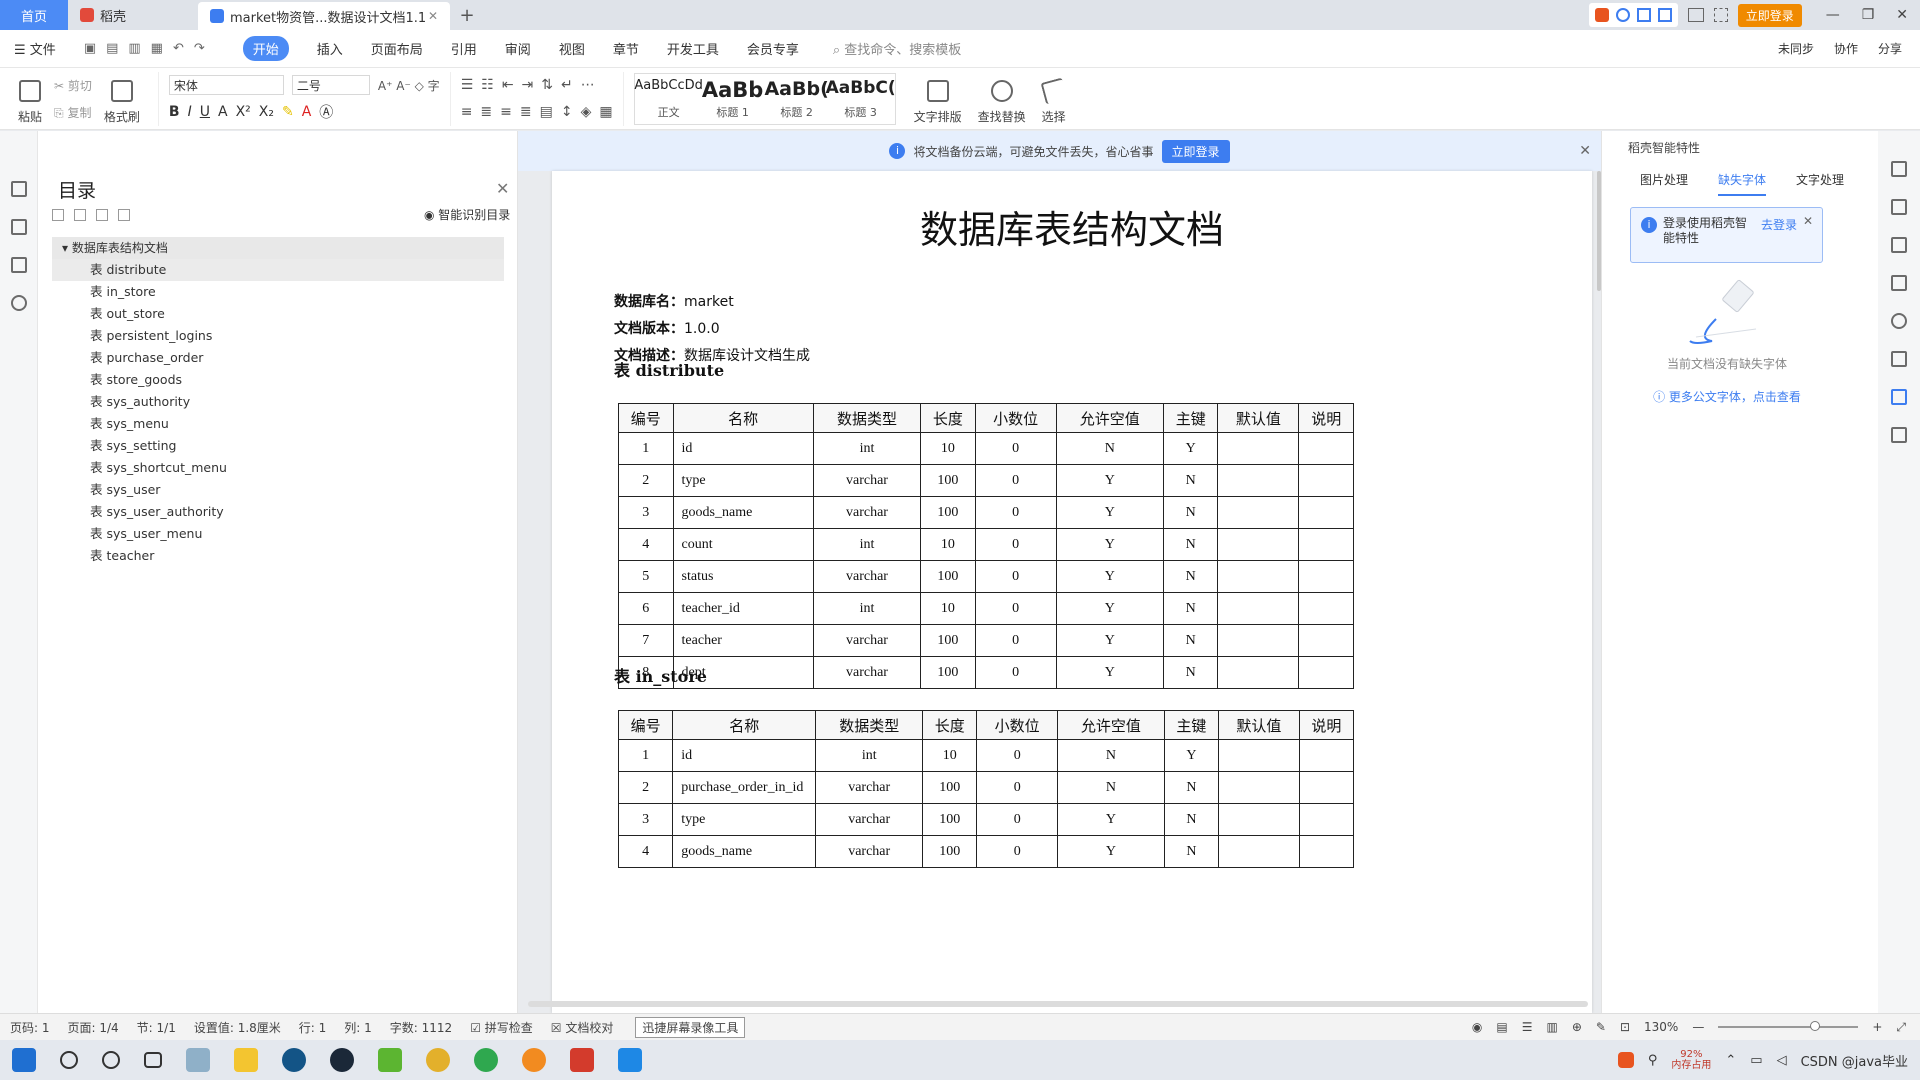  What do you see at coordinates (1633, 15) in the screenshot?
I see `ime-toolbar` at bounding box center [1633, 15].